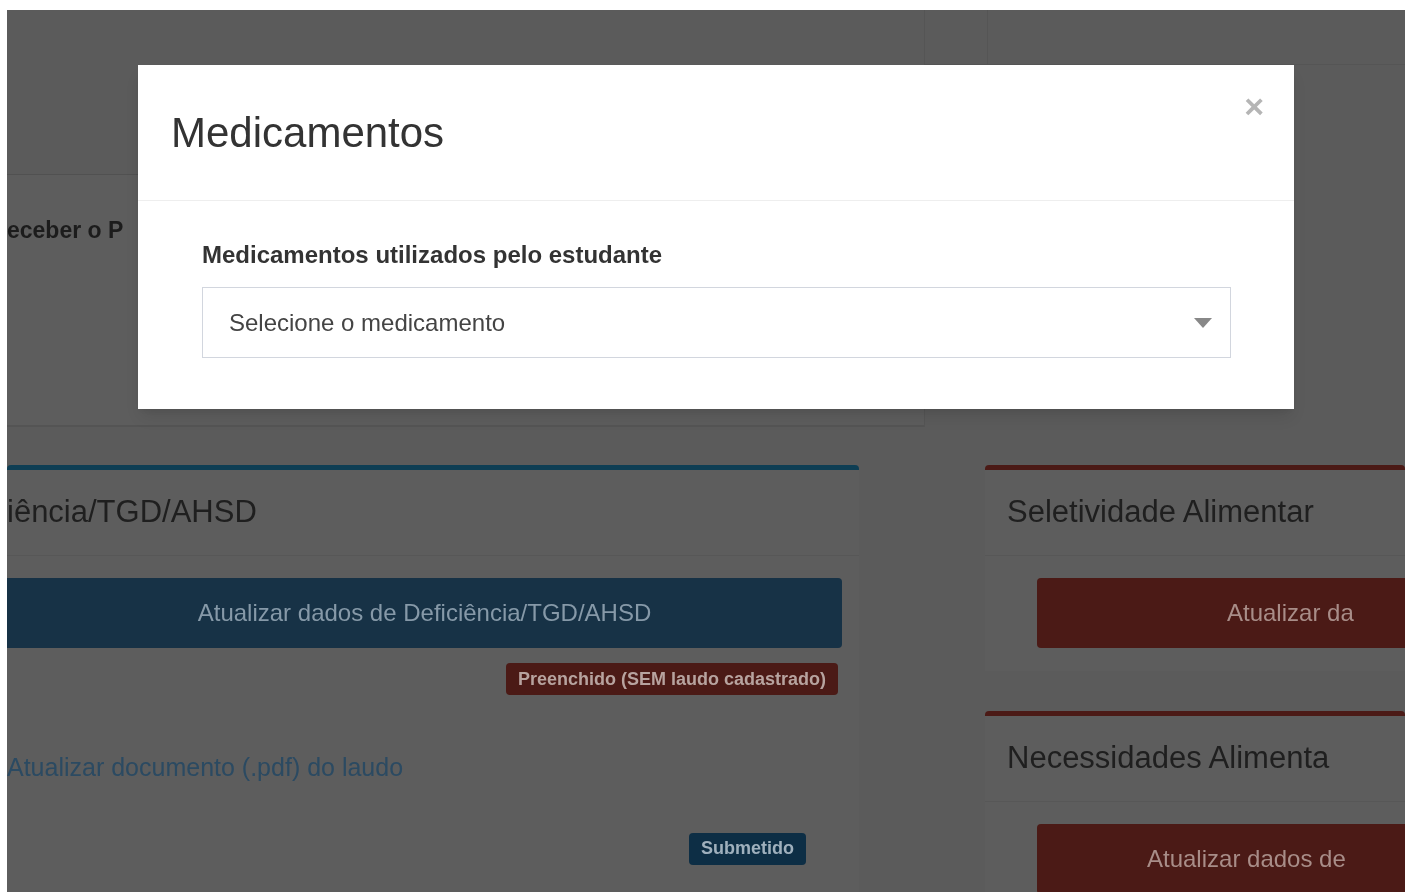 The image size is (1405, 892). Describe the element at coordinates (1168, 758) in the screenshot. I see `card-title: Necessidades Alimenta` at that location.